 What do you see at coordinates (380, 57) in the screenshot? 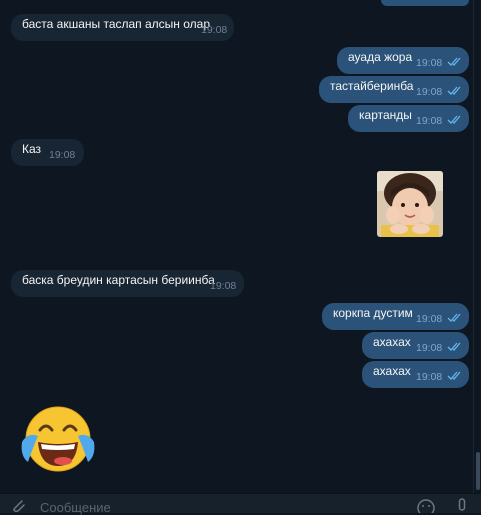
I see `message-text: ауада жора` at bounding box center [380, 57].